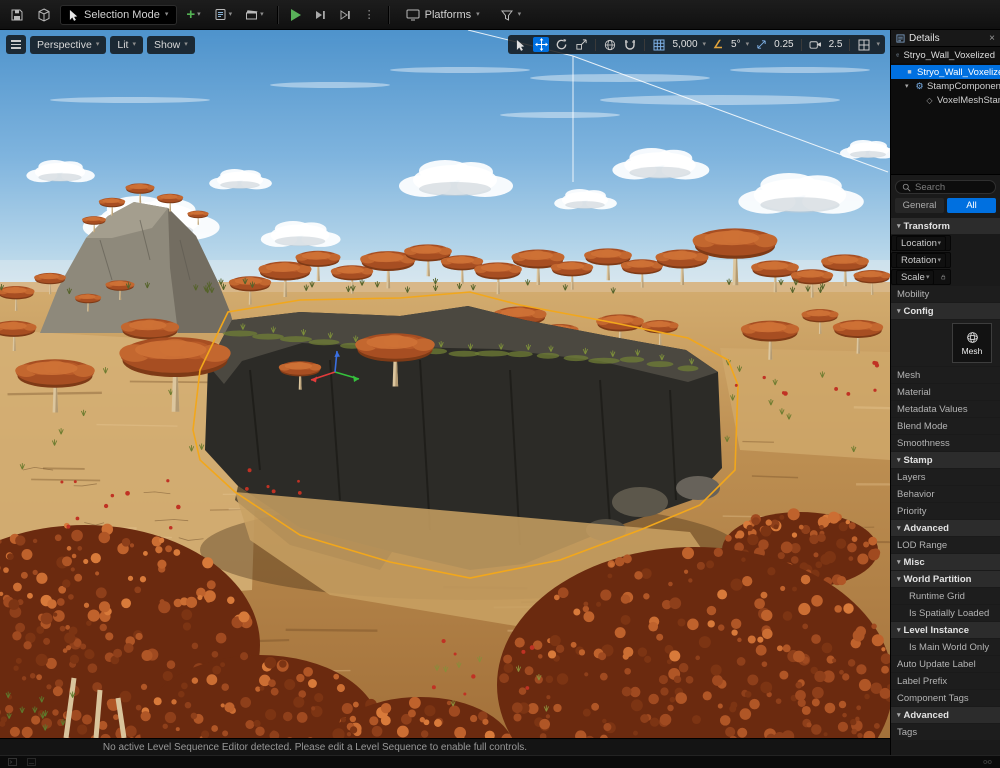 The width and height of the screenshot is (1000, 768). I want to click on rotation-combo: Rotation ▾, so click(921, 260).